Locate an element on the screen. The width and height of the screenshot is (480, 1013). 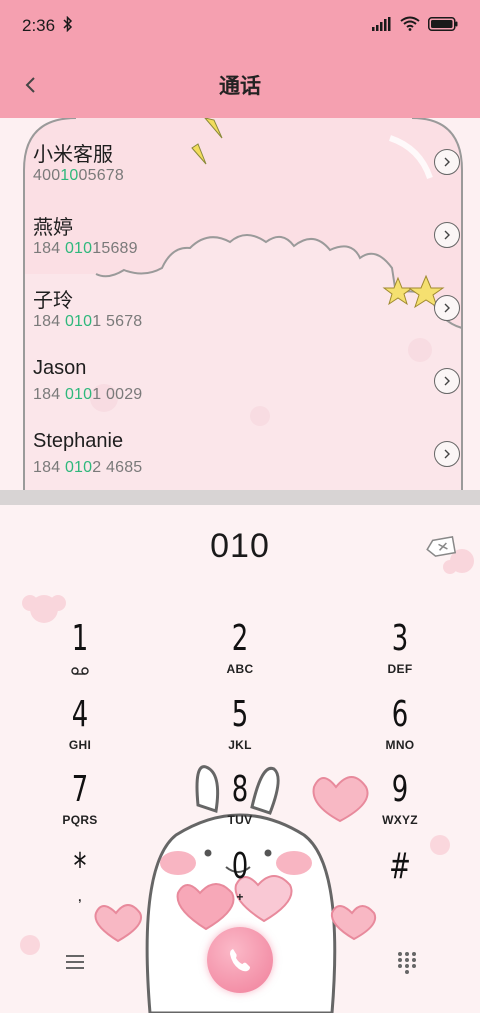
backspace-icon is located at coordinates (441, 546).